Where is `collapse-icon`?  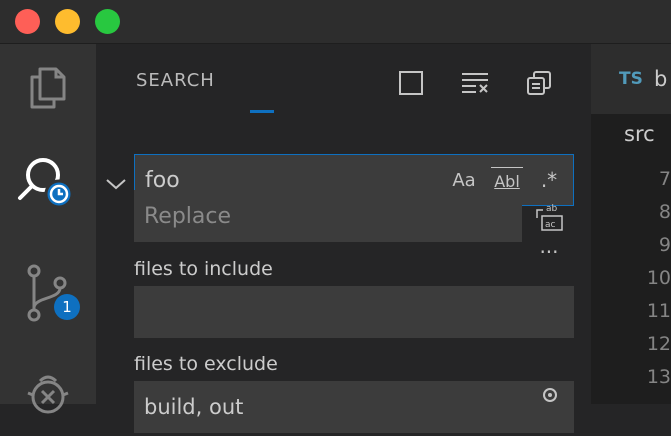
collapse-icon is located at coordinates (411, 83).